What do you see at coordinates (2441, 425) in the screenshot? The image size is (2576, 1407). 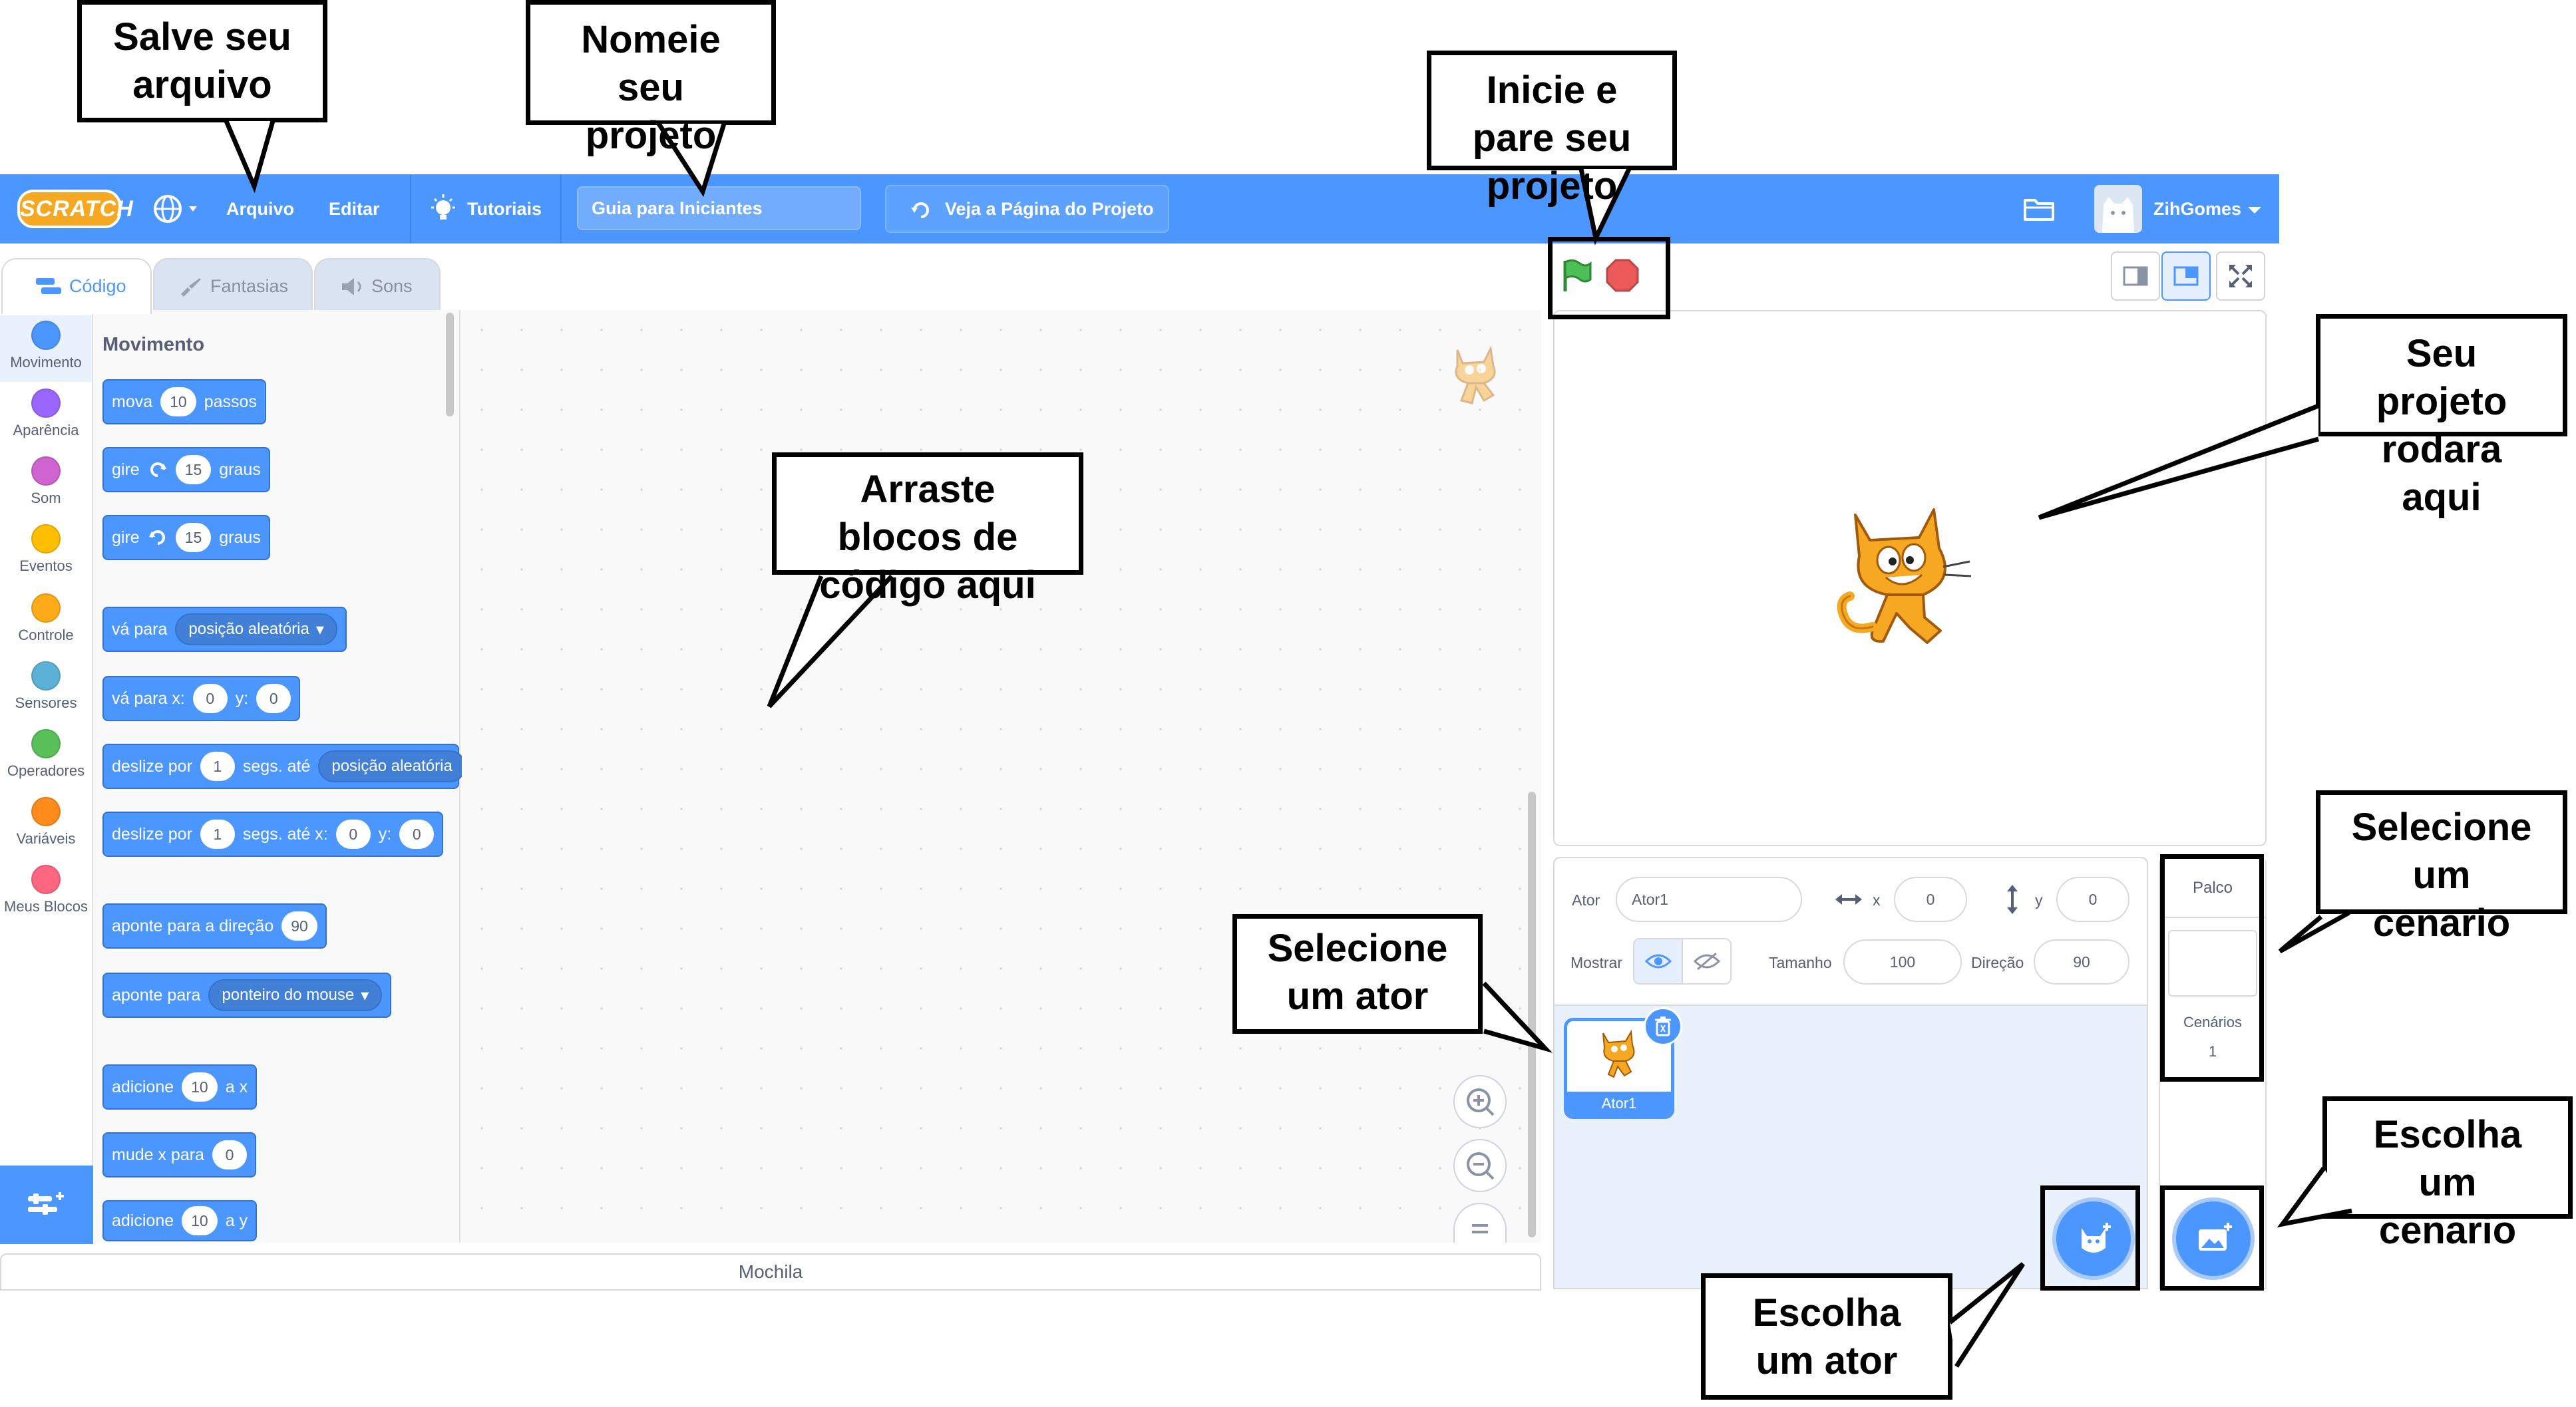 I see `callout-runs-here-text: Seu projeto rodara aqui` at bounding box center [2441, 425].